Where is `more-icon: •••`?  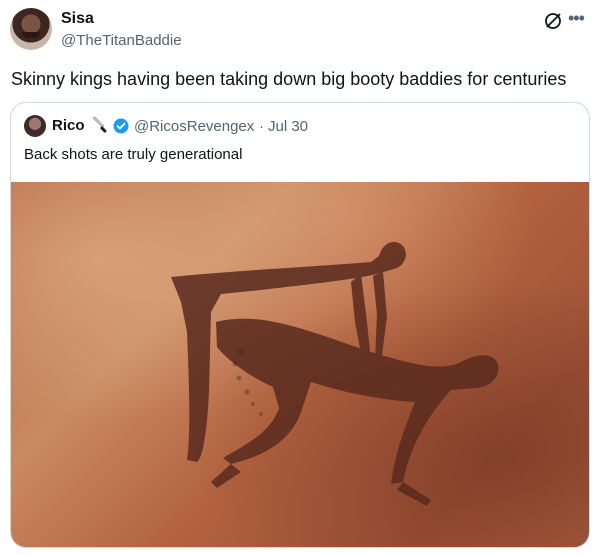
more-icon: ••• is located at coordinates (576, 18).